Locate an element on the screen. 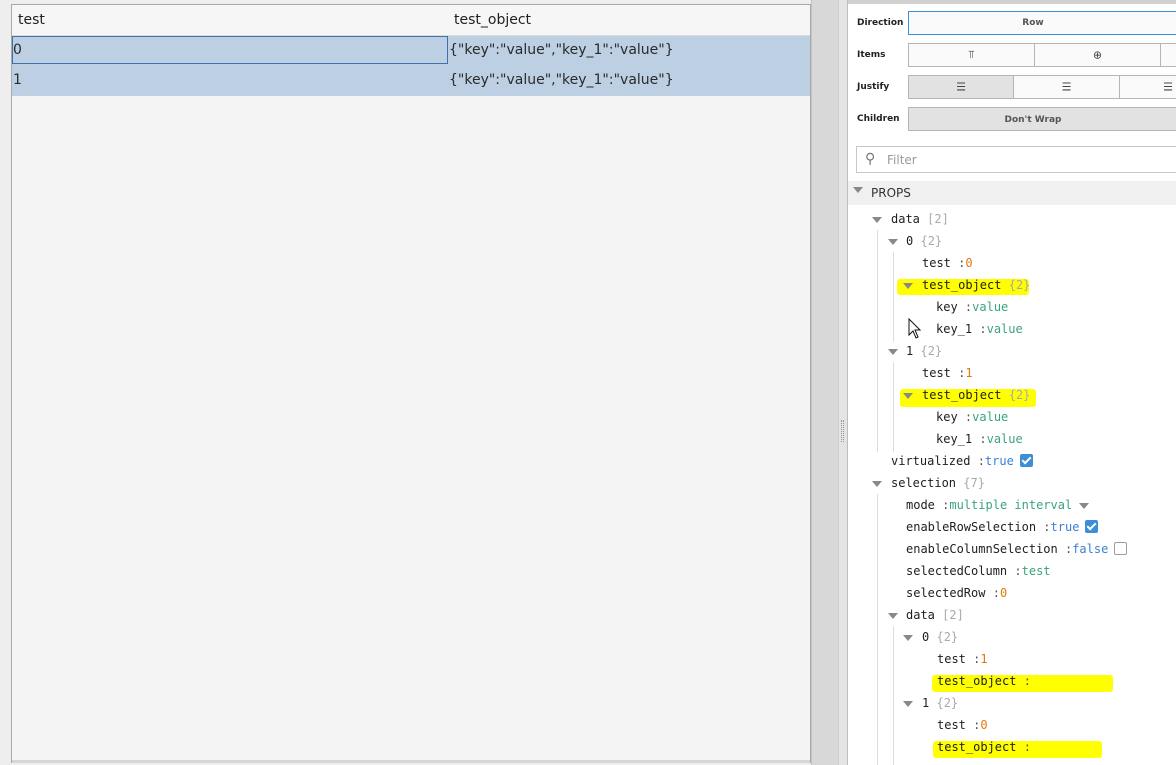 The image size is (1176, 765). prop-row-enable-row-selection: enableRowSelection :true is located at coordinates (1002, 530).